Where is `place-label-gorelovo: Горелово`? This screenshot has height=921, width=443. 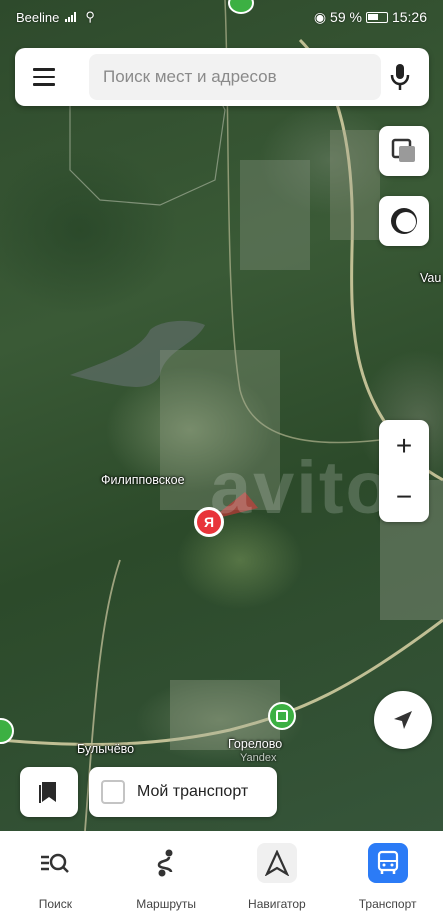
place-label-gorelovo: Горелово is located at coordinates (255, 744).